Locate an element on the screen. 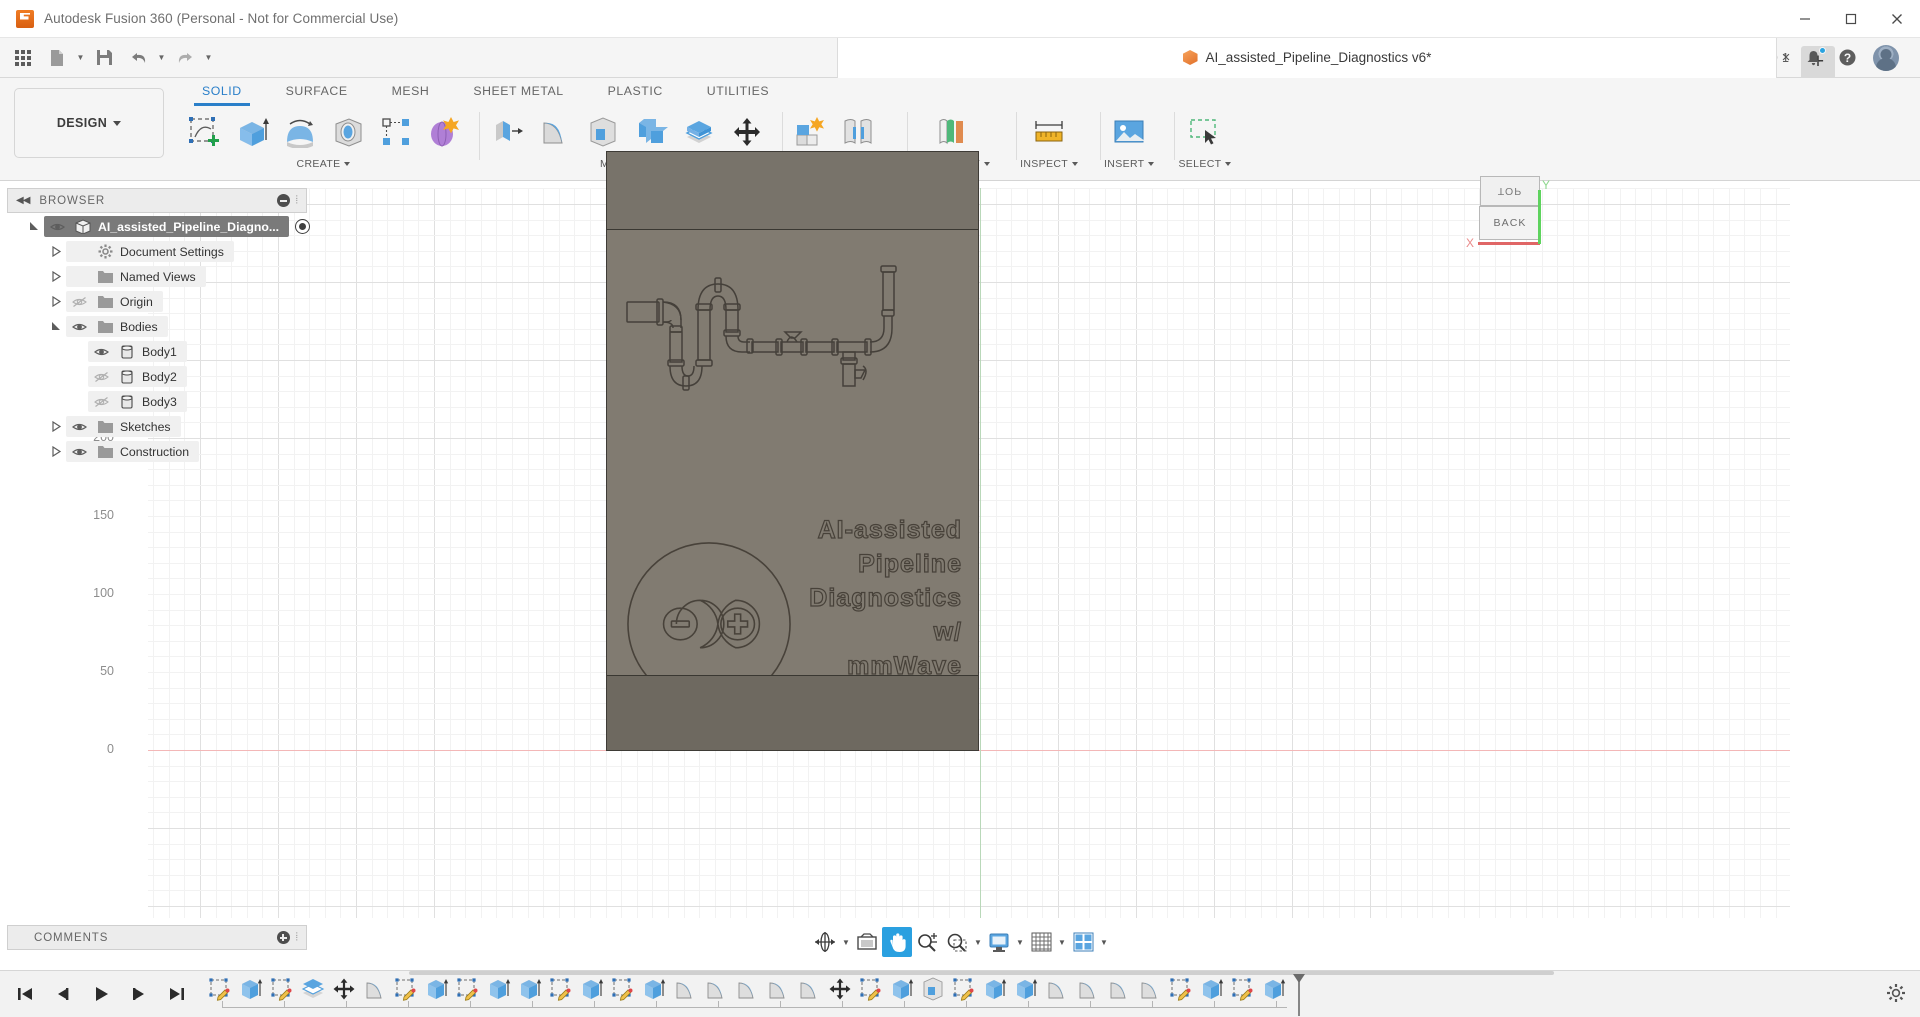  redo-caret-icon: ▼ is located at coordinates (208, 58).